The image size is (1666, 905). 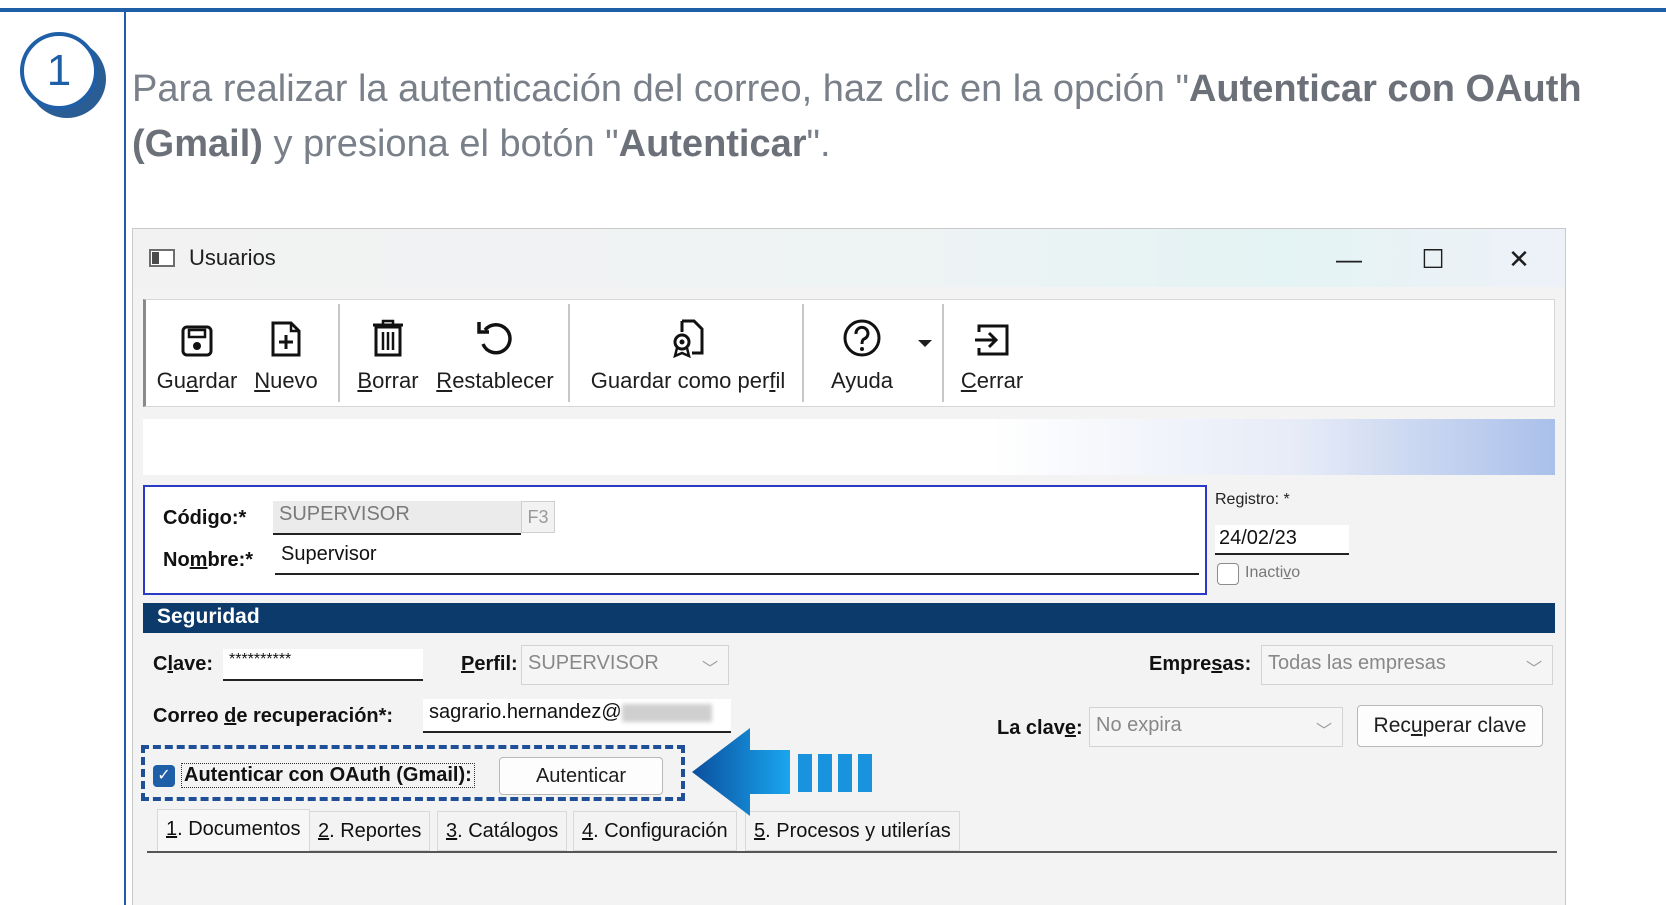 I want to click on oauth-checkbox: ✓, so click(x=164, y=776).